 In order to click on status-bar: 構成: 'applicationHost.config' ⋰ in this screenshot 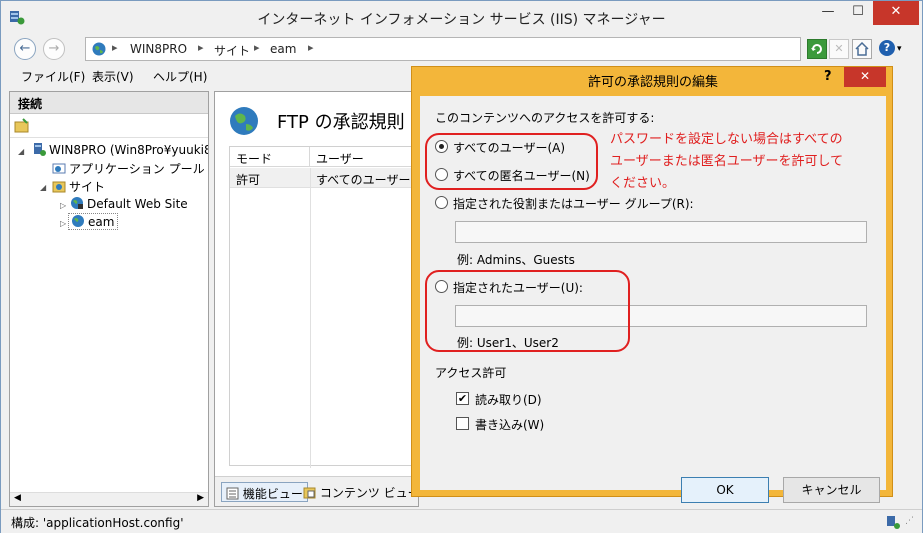, I will do `click(461, 521)`.